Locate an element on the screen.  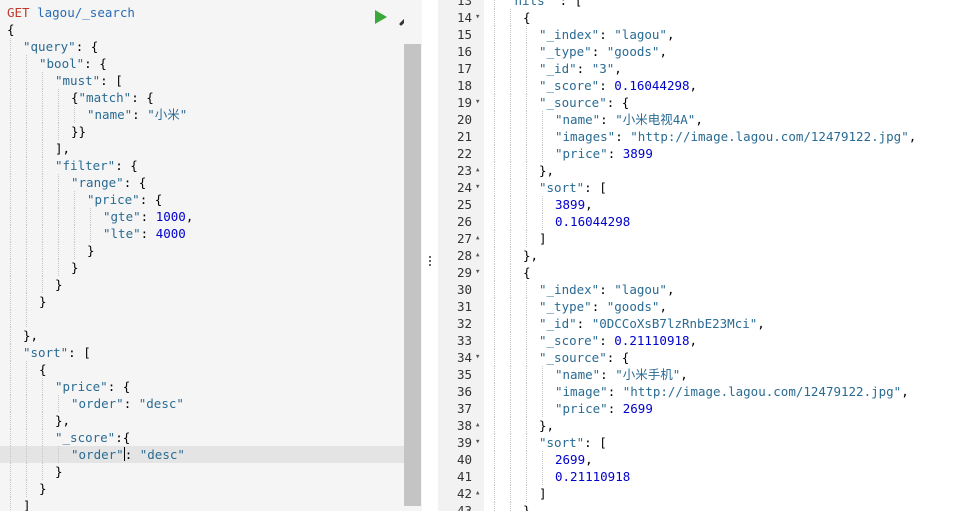
response-code-line: 23 ▴}, is located at coordinates (701, 170).